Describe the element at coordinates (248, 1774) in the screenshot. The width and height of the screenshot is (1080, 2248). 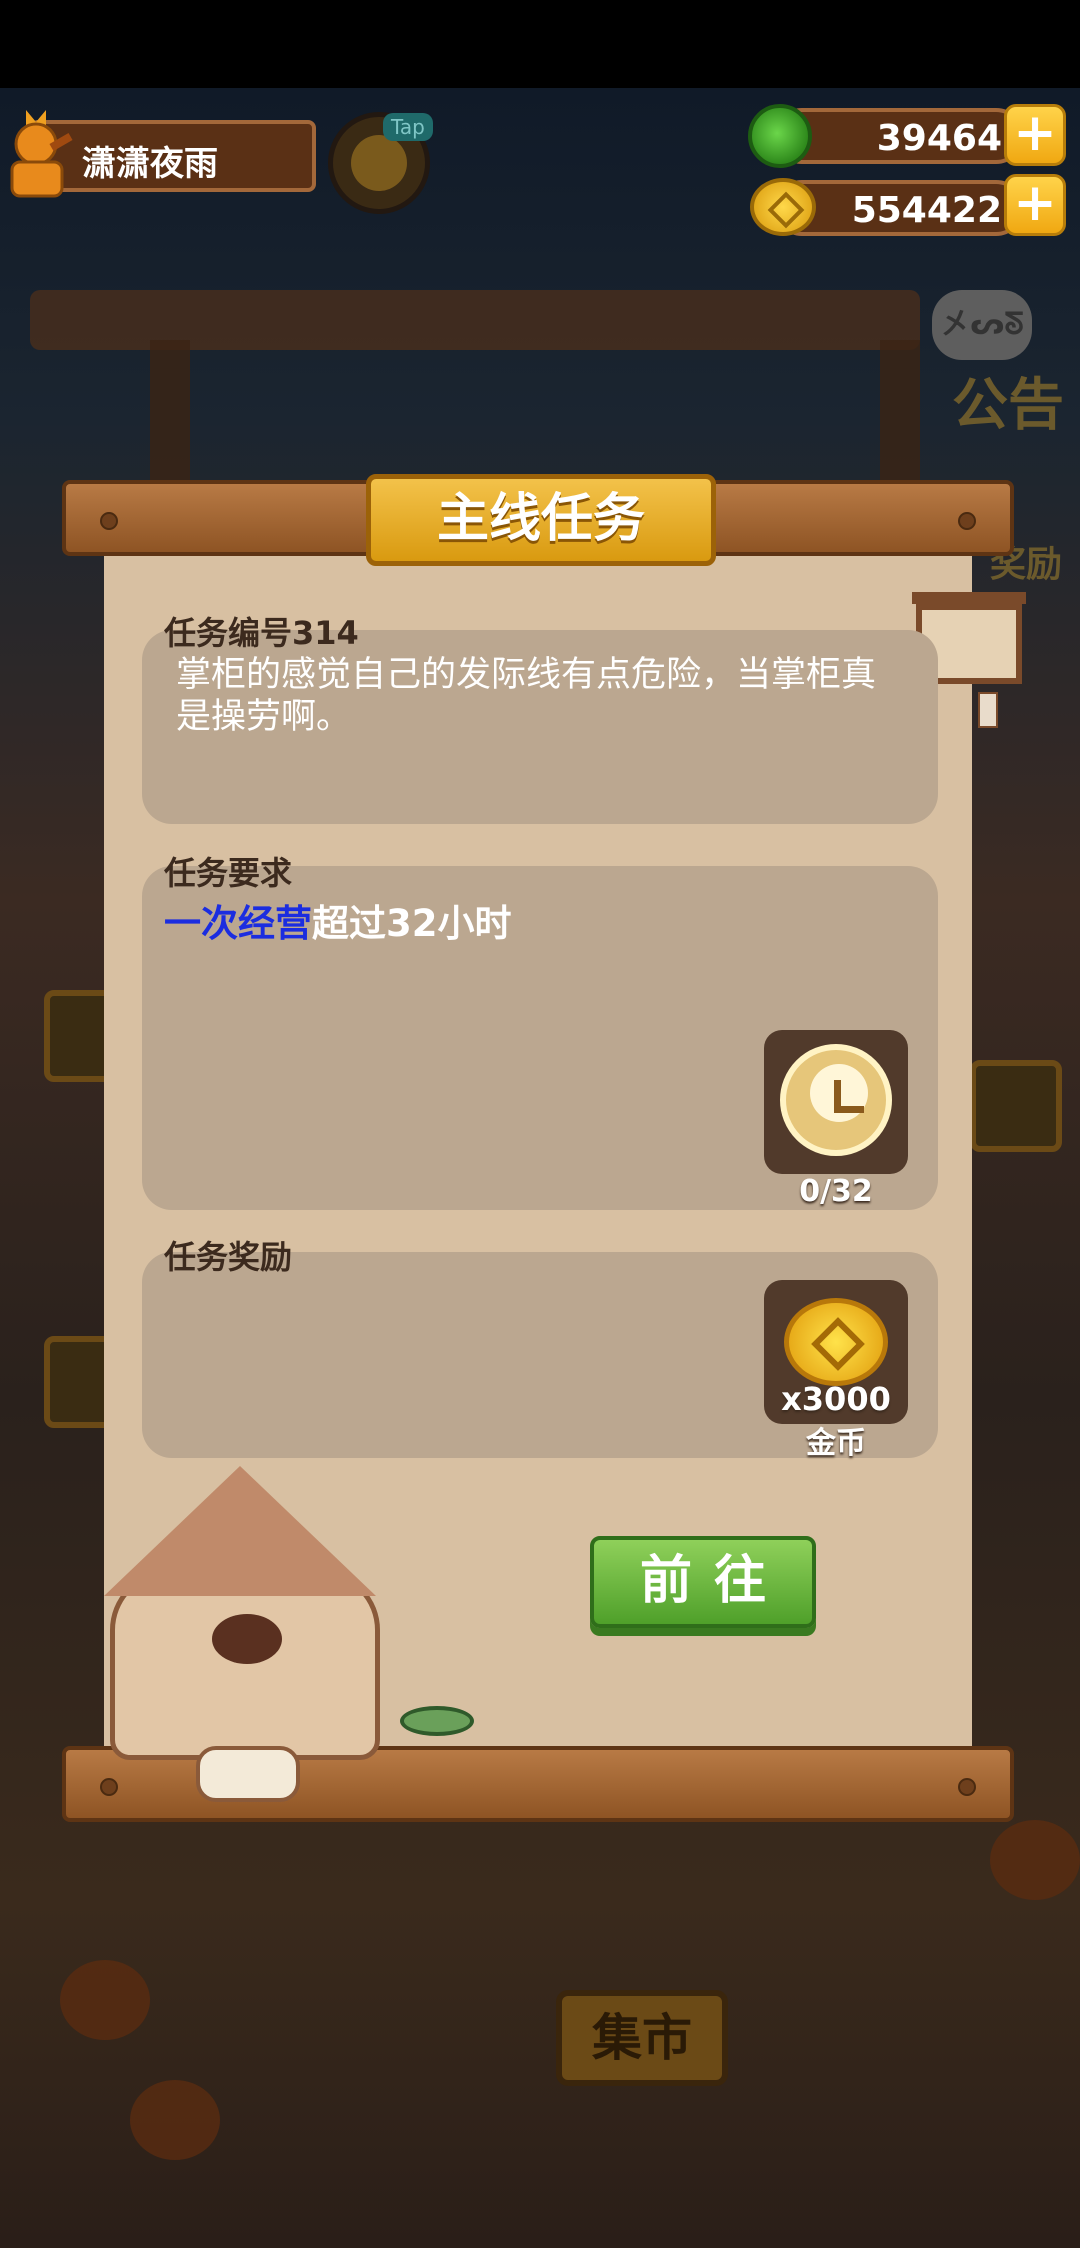
I see `shopkeeper-feet` at that location.